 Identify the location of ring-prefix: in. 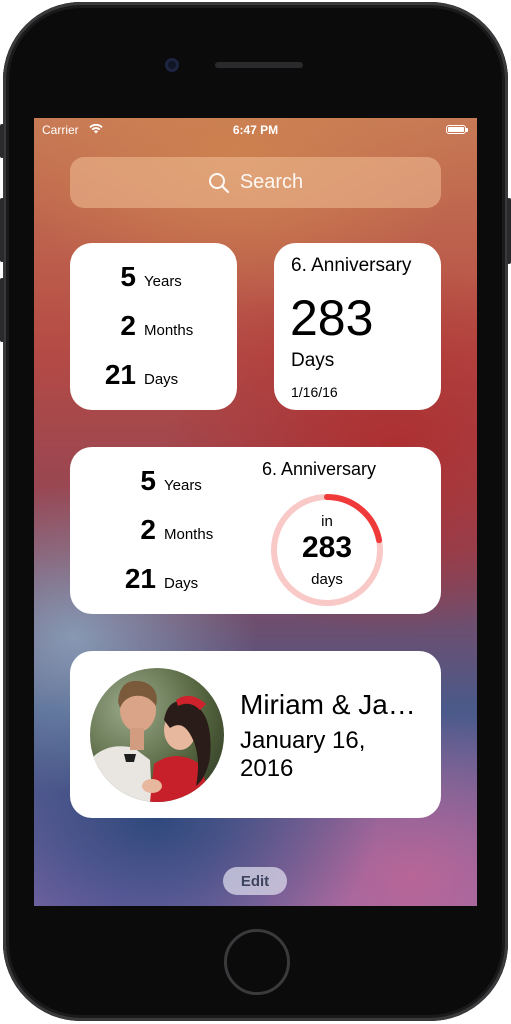
(327, 521).